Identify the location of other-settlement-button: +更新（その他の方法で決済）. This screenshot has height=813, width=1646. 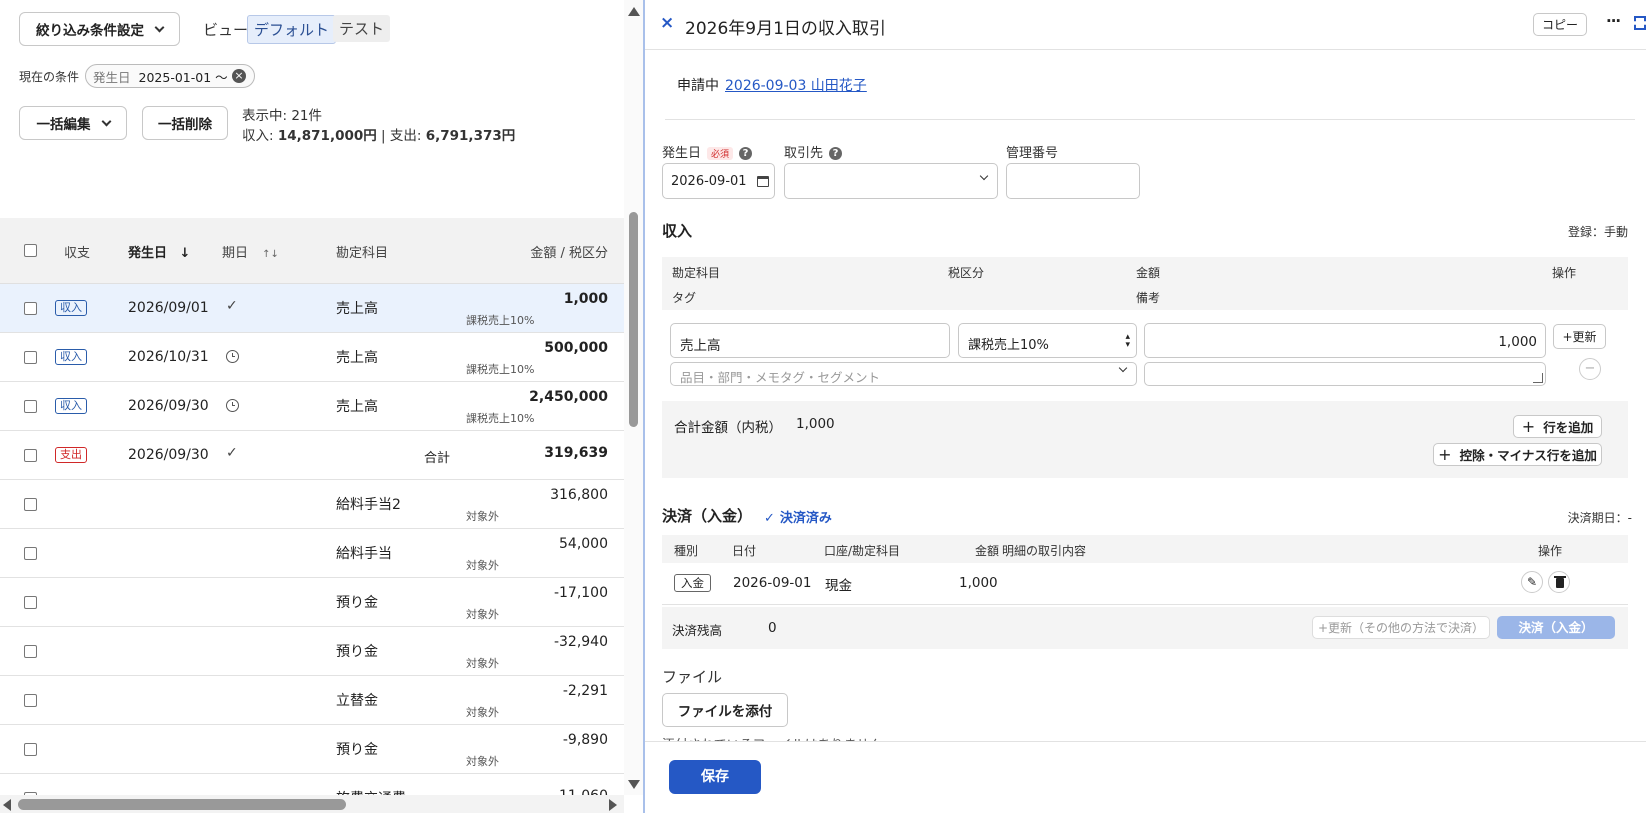
(1401, 627).